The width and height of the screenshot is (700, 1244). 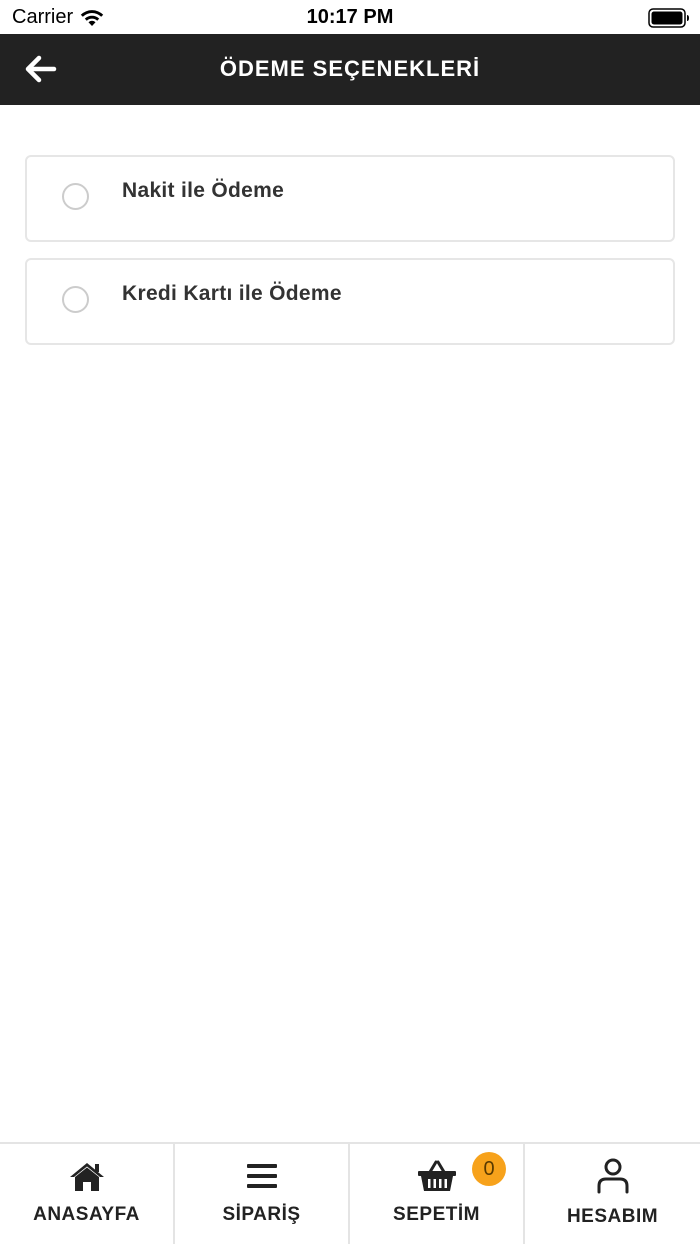 I want to click on payment-option-credit-card: Kredi Kartı ile Ödeme, so click(x=350, y=301).